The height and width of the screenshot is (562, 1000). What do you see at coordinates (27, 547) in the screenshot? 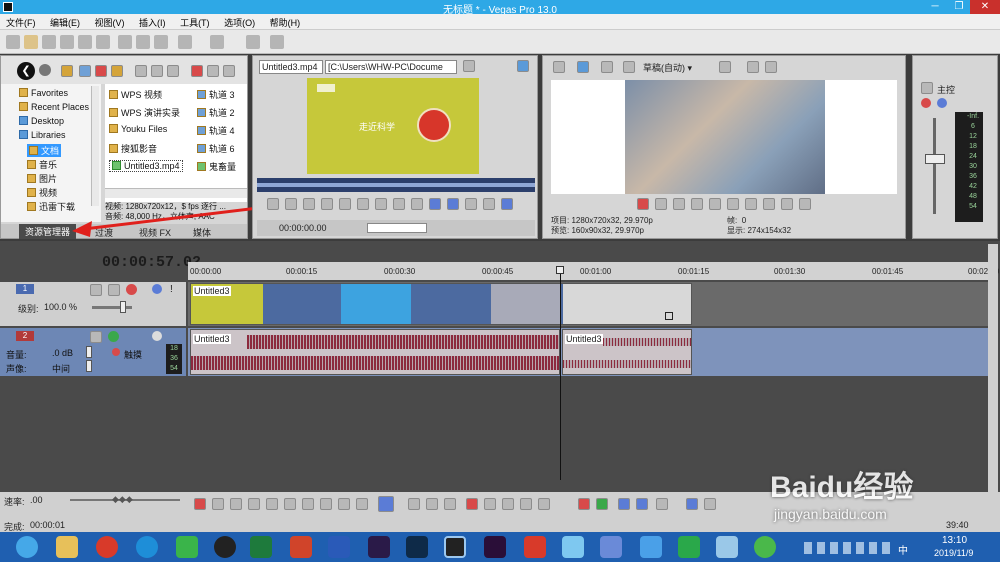
I see `start-button` at bounding box center [27, 547].